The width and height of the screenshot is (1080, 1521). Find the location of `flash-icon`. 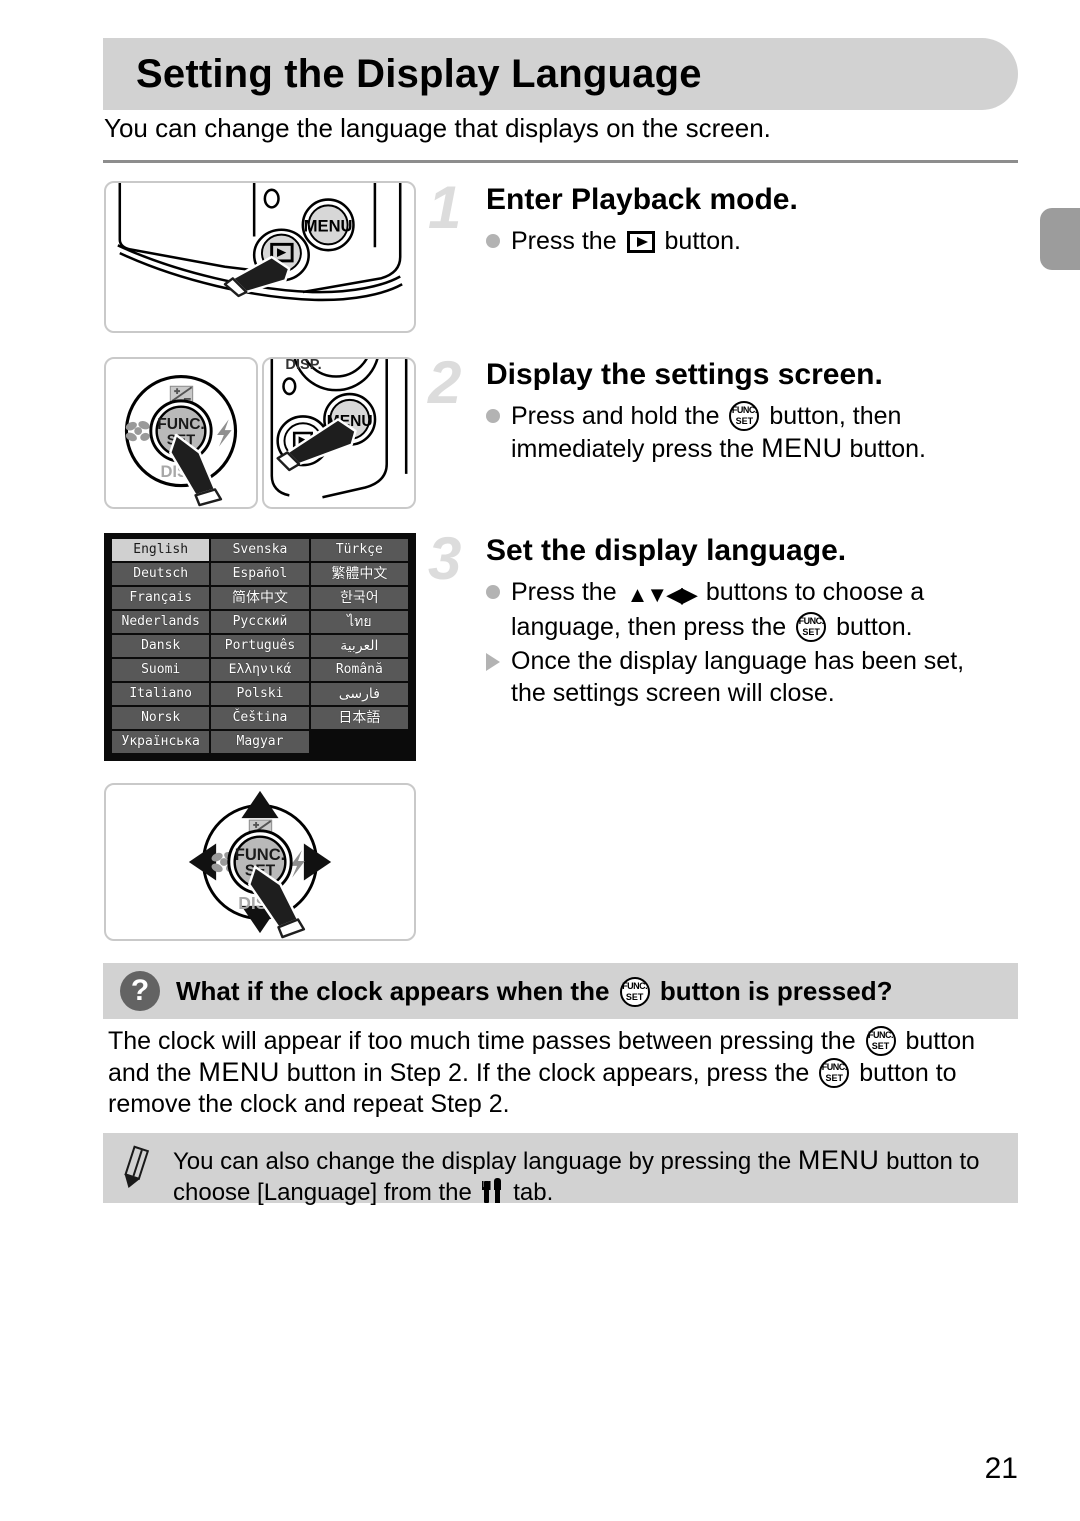

flash-icon is located at coordinates (224, 433).